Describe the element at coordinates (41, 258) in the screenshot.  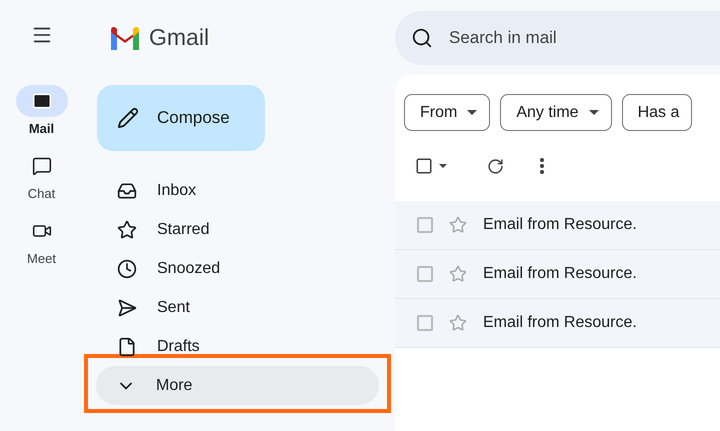
I see `rail-item-label: Meet` at that location.